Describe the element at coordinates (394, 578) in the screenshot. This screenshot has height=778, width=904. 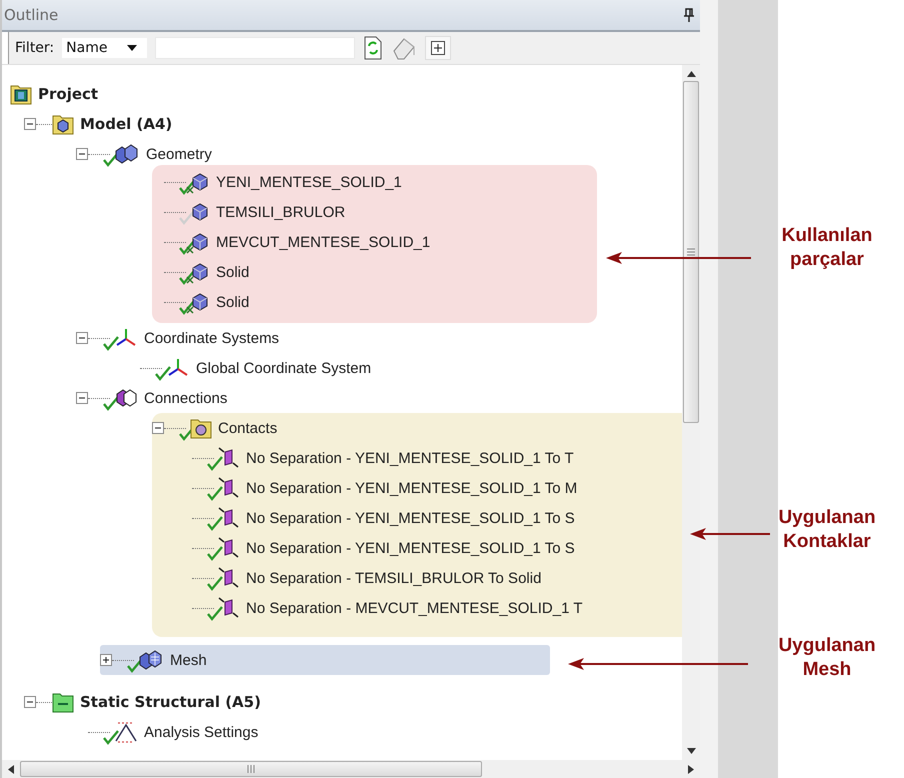
I see `tree-item: No Separation - TEMSILI_BRULOR To Solid` at that location.